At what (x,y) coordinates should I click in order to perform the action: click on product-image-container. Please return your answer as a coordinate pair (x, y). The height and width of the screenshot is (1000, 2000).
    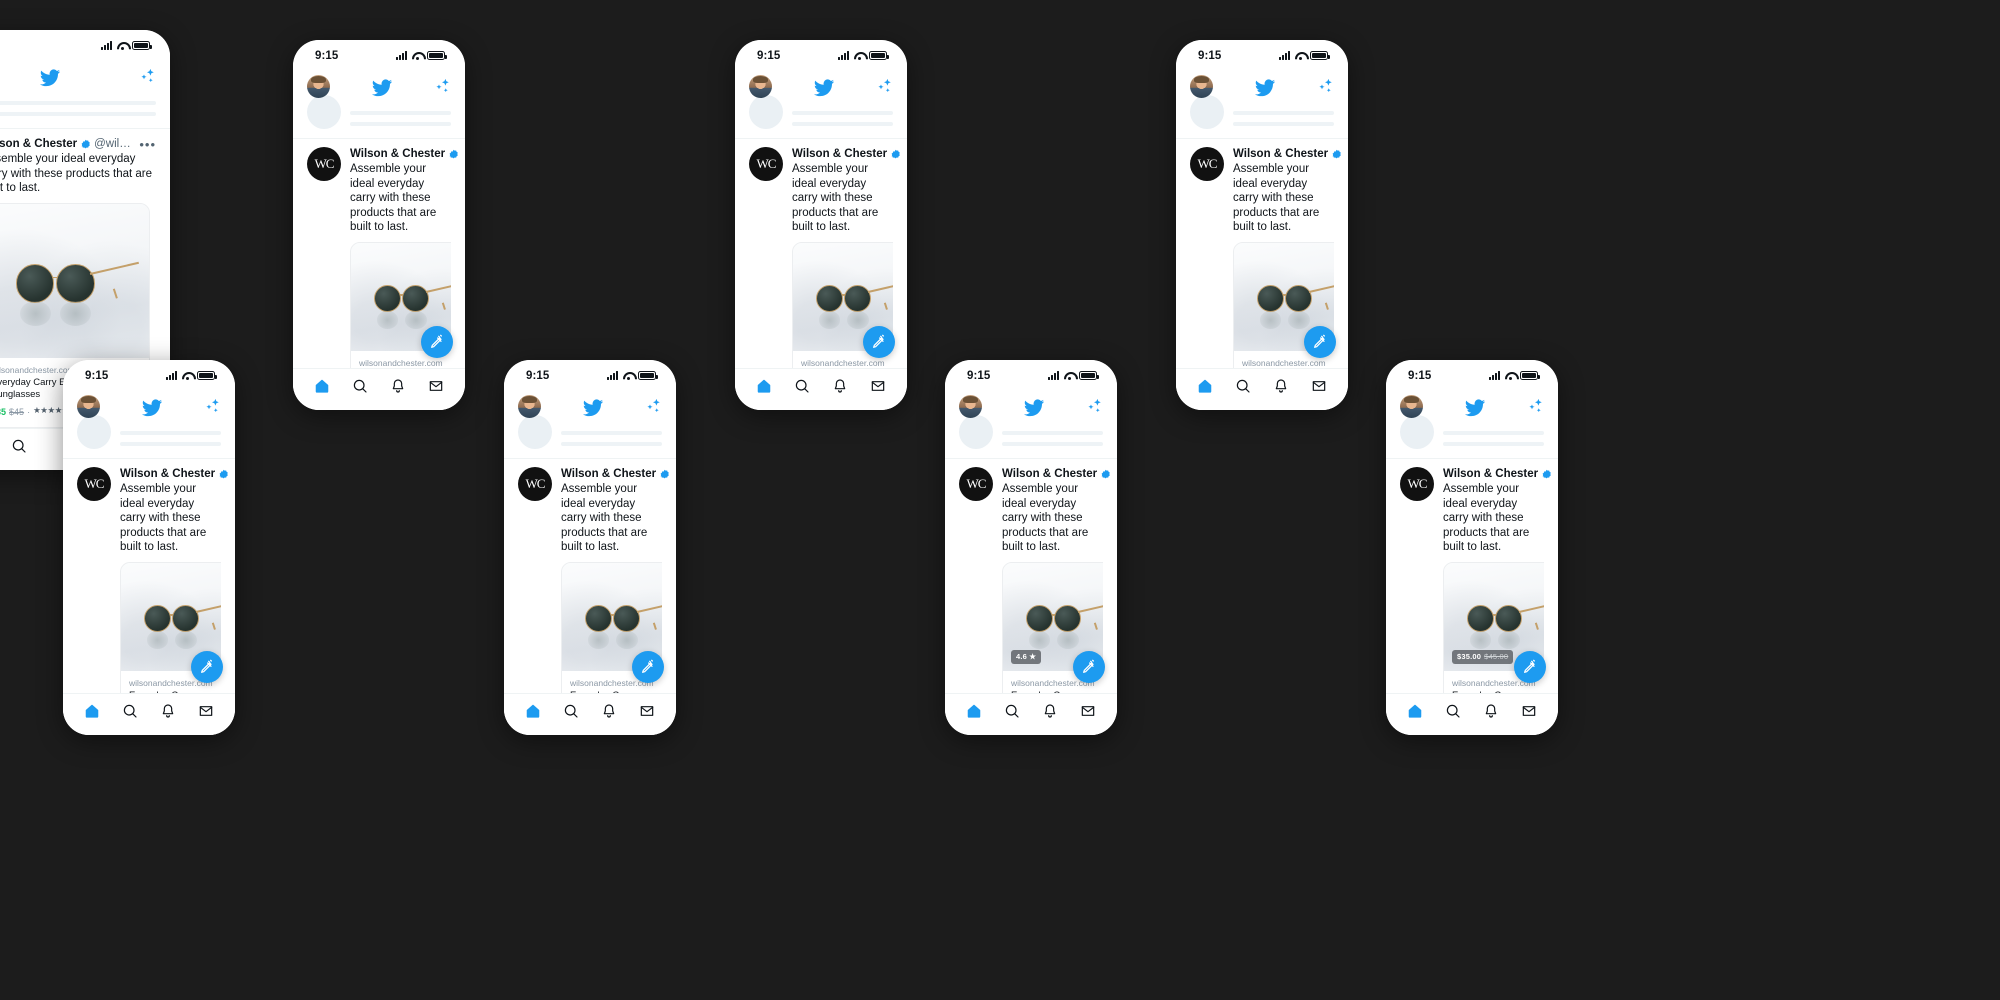
    Looking at the image, I should click on (74, 280).